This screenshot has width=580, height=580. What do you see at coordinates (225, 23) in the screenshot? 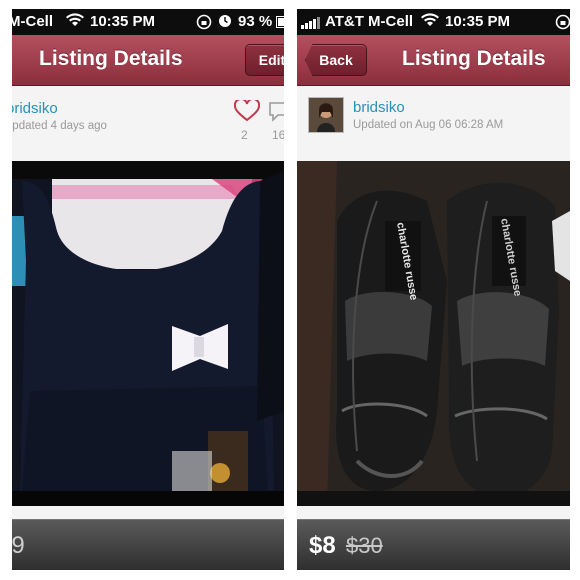
I see `alarm-icon` at bounding box center [225, 23].